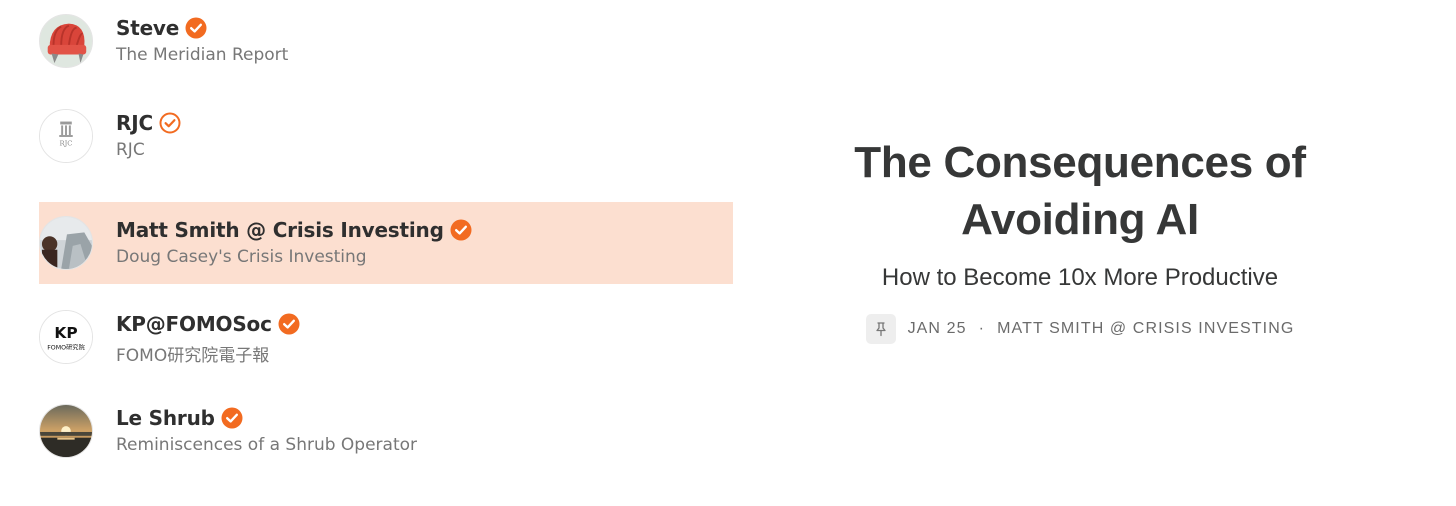  I want to click on writer-name-line: Steve, so click(161, 28).